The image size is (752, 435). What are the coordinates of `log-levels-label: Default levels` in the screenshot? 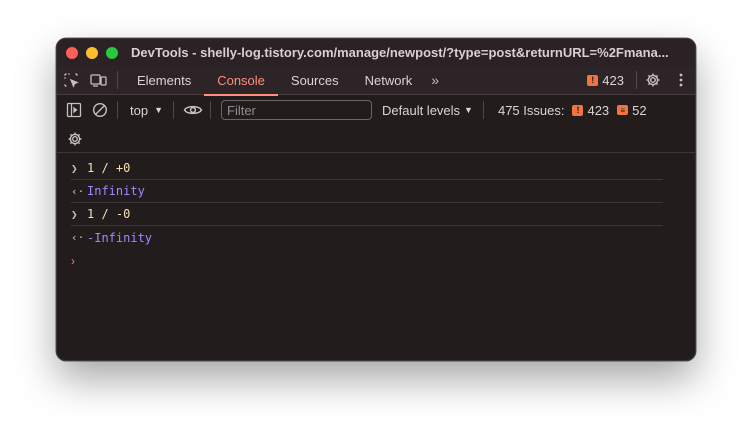 It's located at (421, 110).